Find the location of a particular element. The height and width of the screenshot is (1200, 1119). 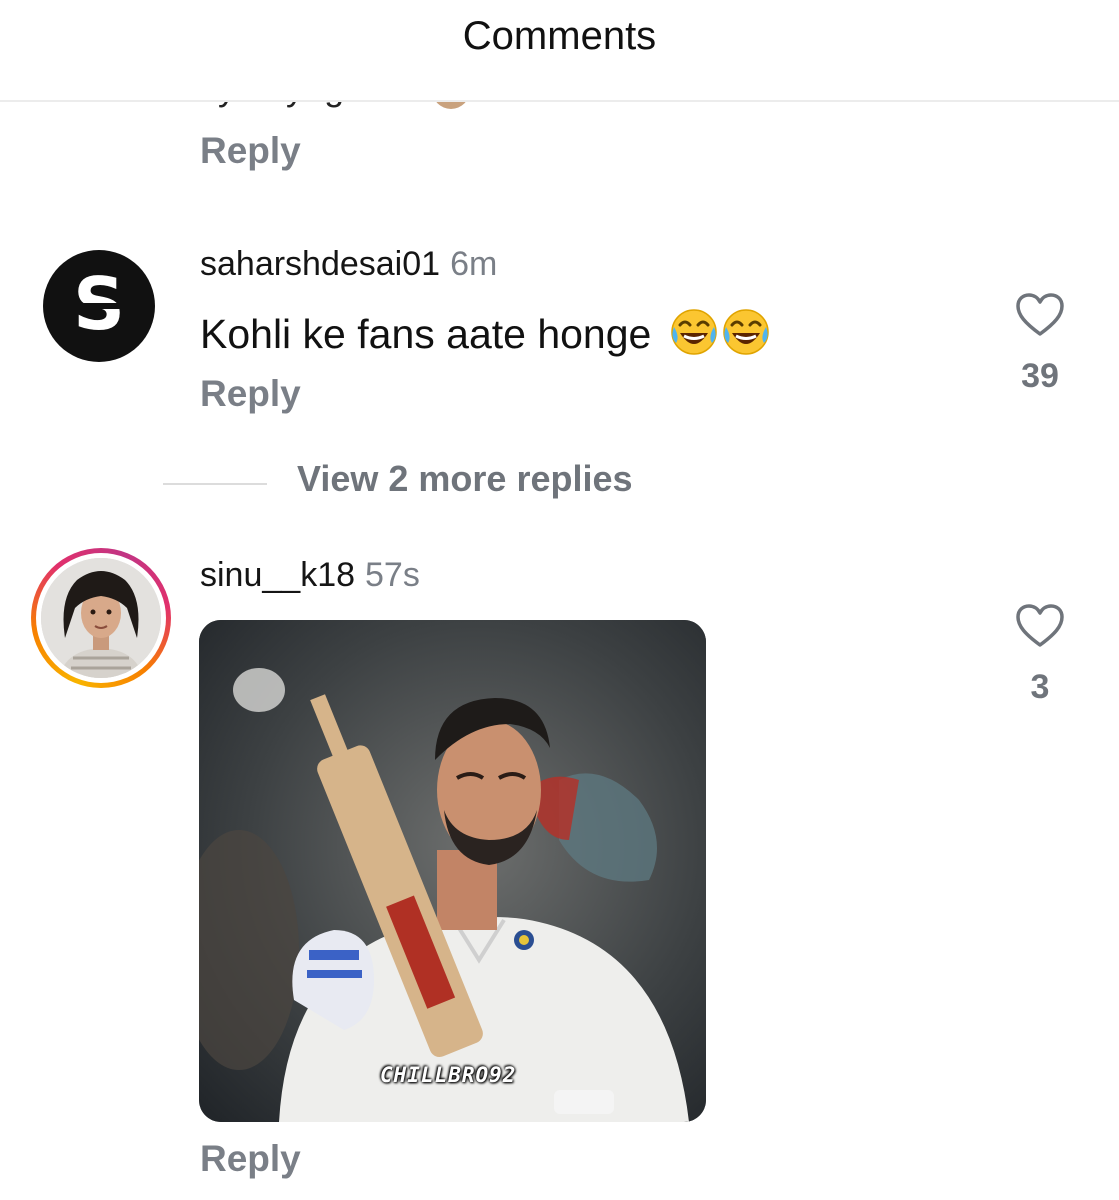

view-more-replies-label: View 2 more replies is located at coordinates (465, 479).